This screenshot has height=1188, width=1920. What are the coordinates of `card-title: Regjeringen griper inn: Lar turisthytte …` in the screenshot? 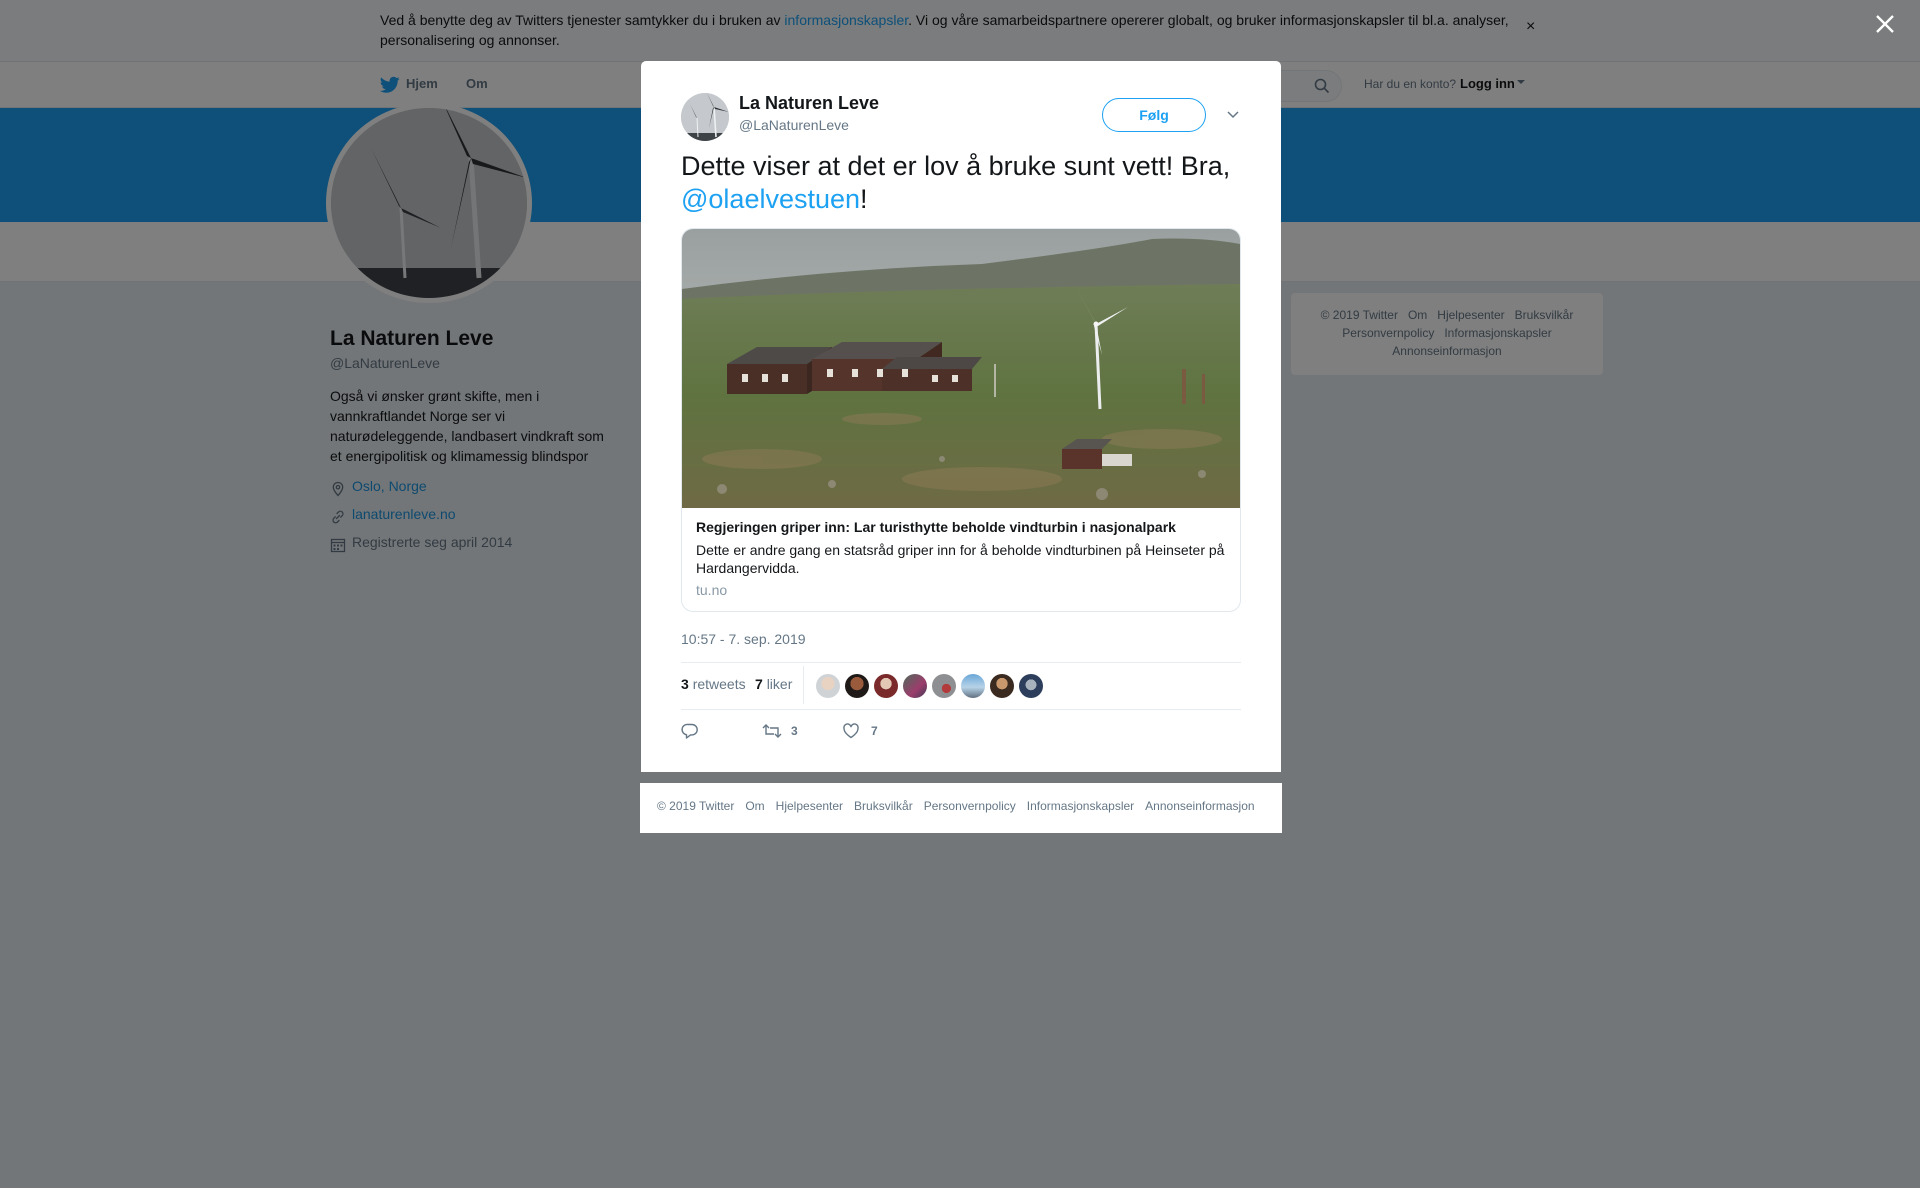 It's located at (961, 527).